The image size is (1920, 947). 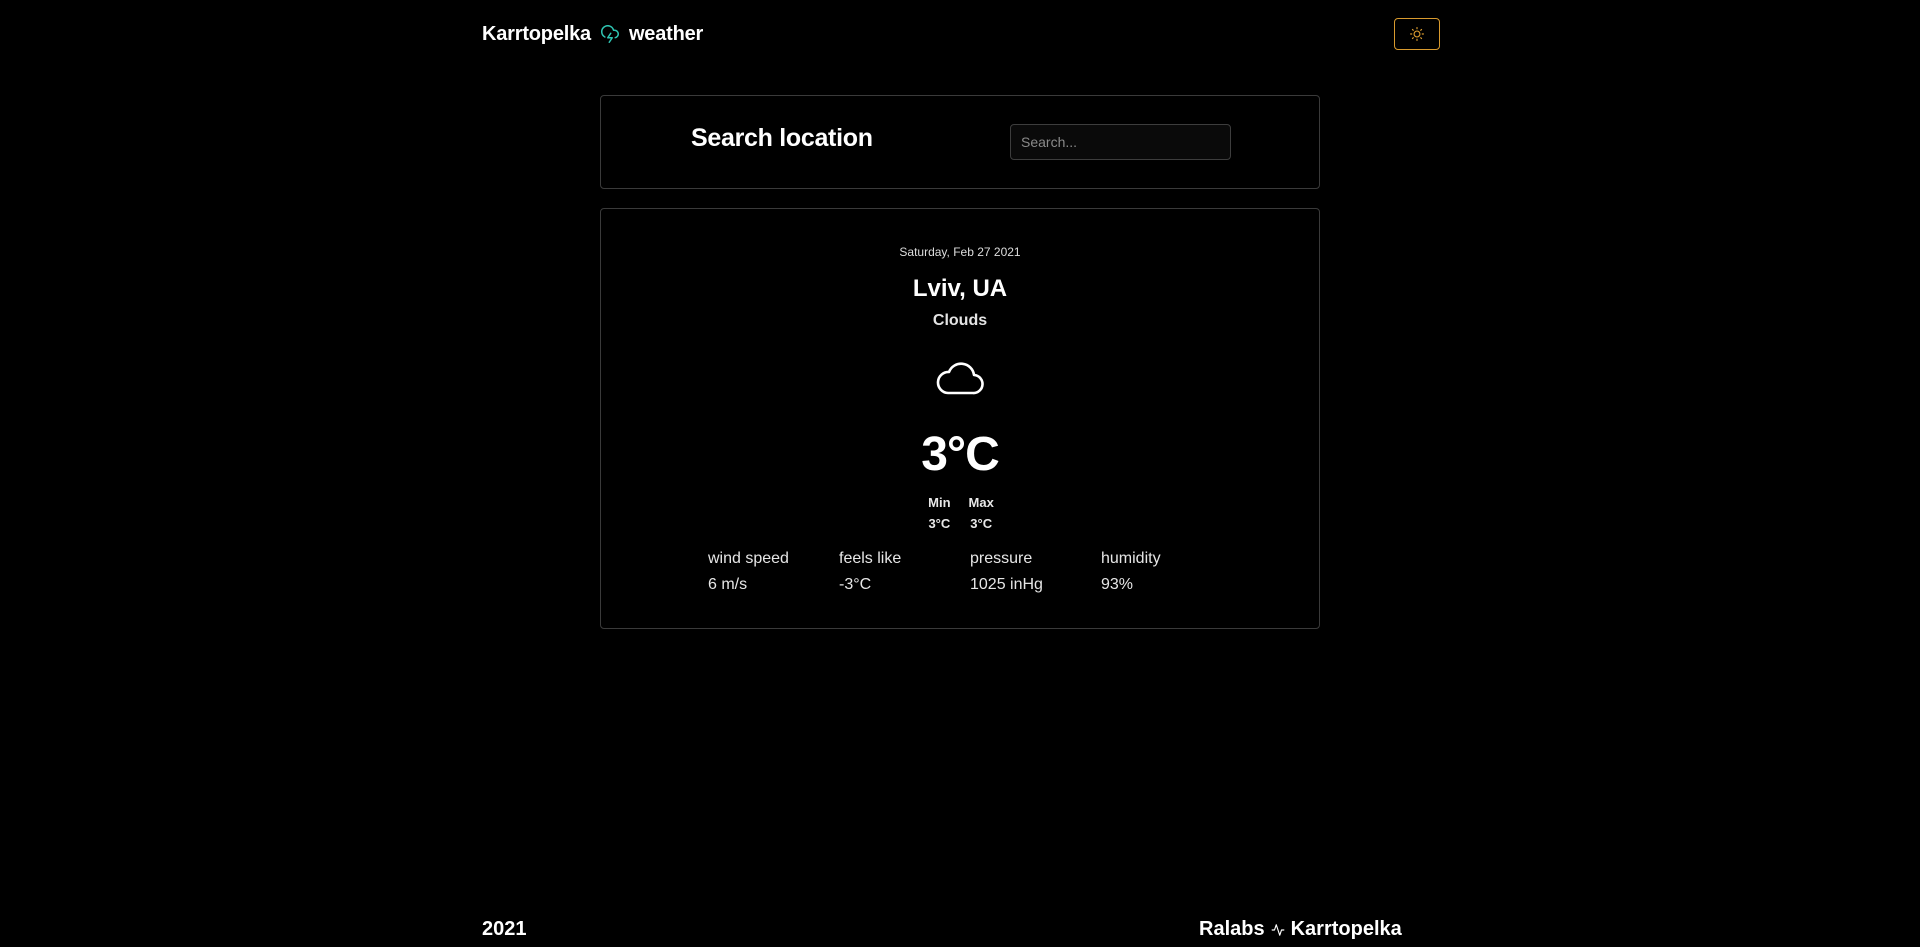 What do you see at coordinates (960, 513) in the screenshot?
I see `min-max-temperature: Min 3°C Max 3°C` at bounding box center [960, 513].